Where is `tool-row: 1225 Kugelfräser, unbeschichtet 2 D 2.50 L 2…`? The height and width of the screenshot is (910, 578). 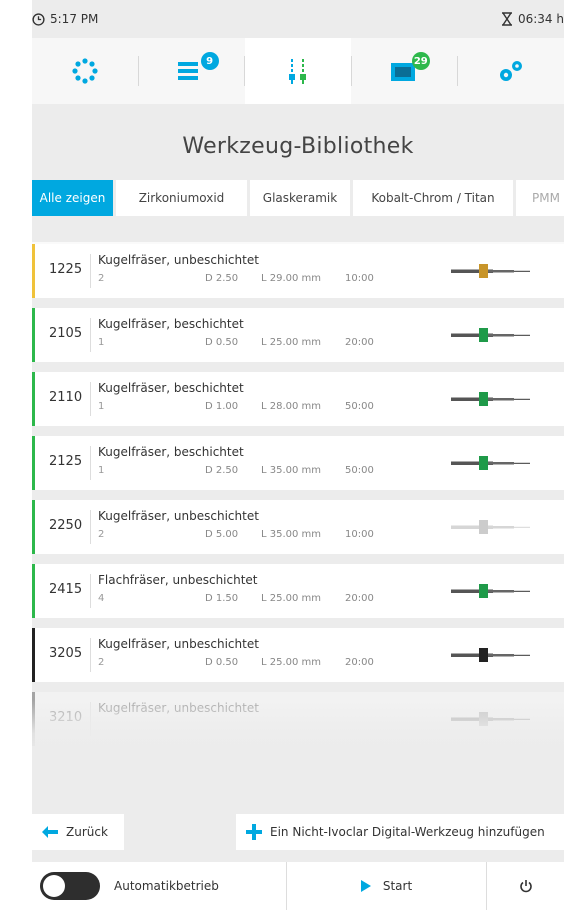 tool-row: 1225 Kugelfräser, unbeschichtet 2 D 2.50 L 2… is located at coordinates (298, 271).